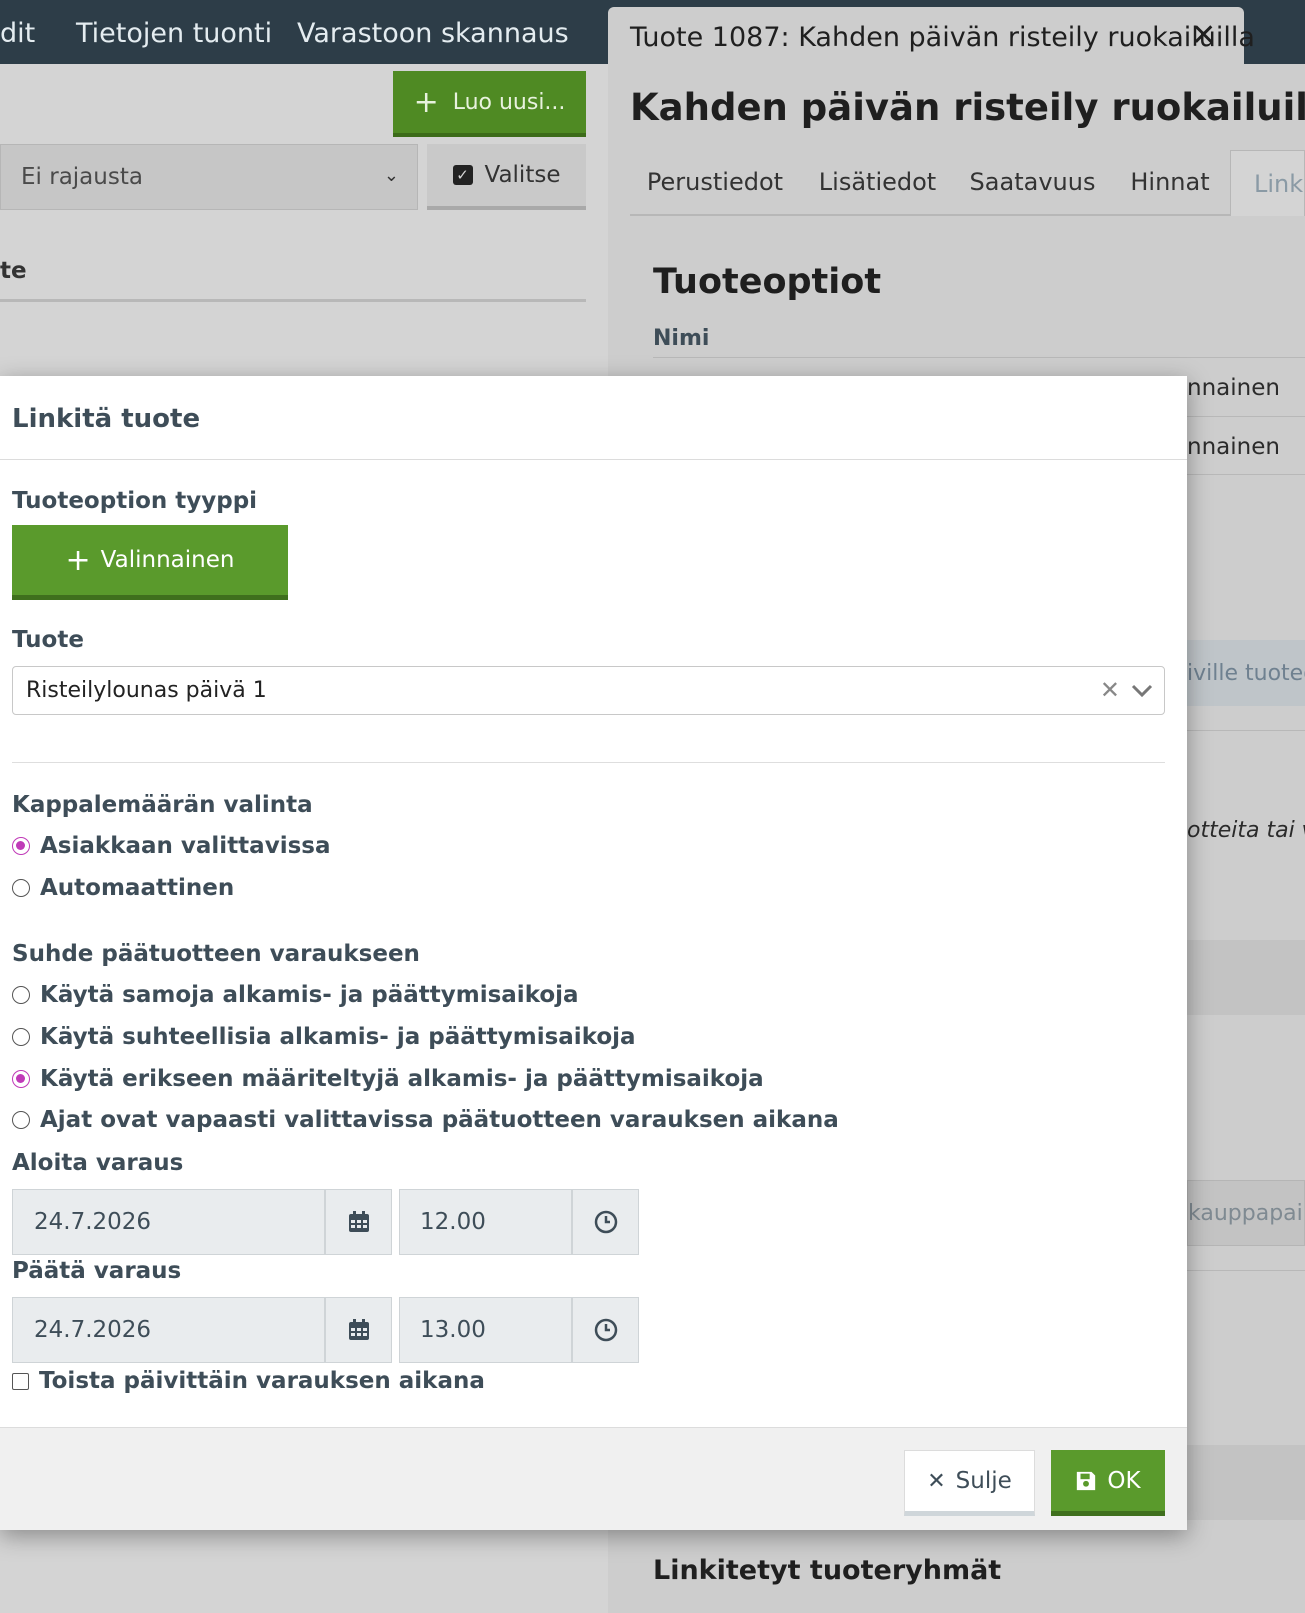 The height and width of the screenshot is (1613, 1305). Describe the element at coordinates (967, 107) in the screenshot. I see `product-title: Kahden päivän risteily ruokailuilla` at that location.